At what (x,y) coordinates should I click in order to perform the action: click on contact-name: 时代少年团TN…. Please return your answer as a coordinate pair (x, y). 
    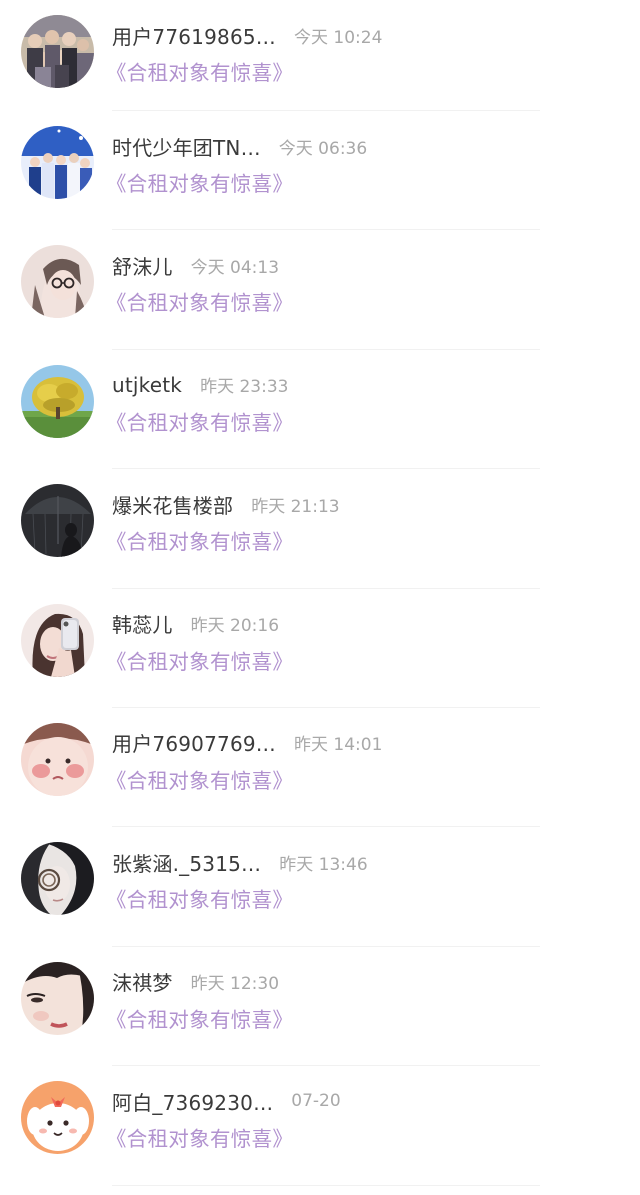
    Looking at the image, I should click on (186, 147).